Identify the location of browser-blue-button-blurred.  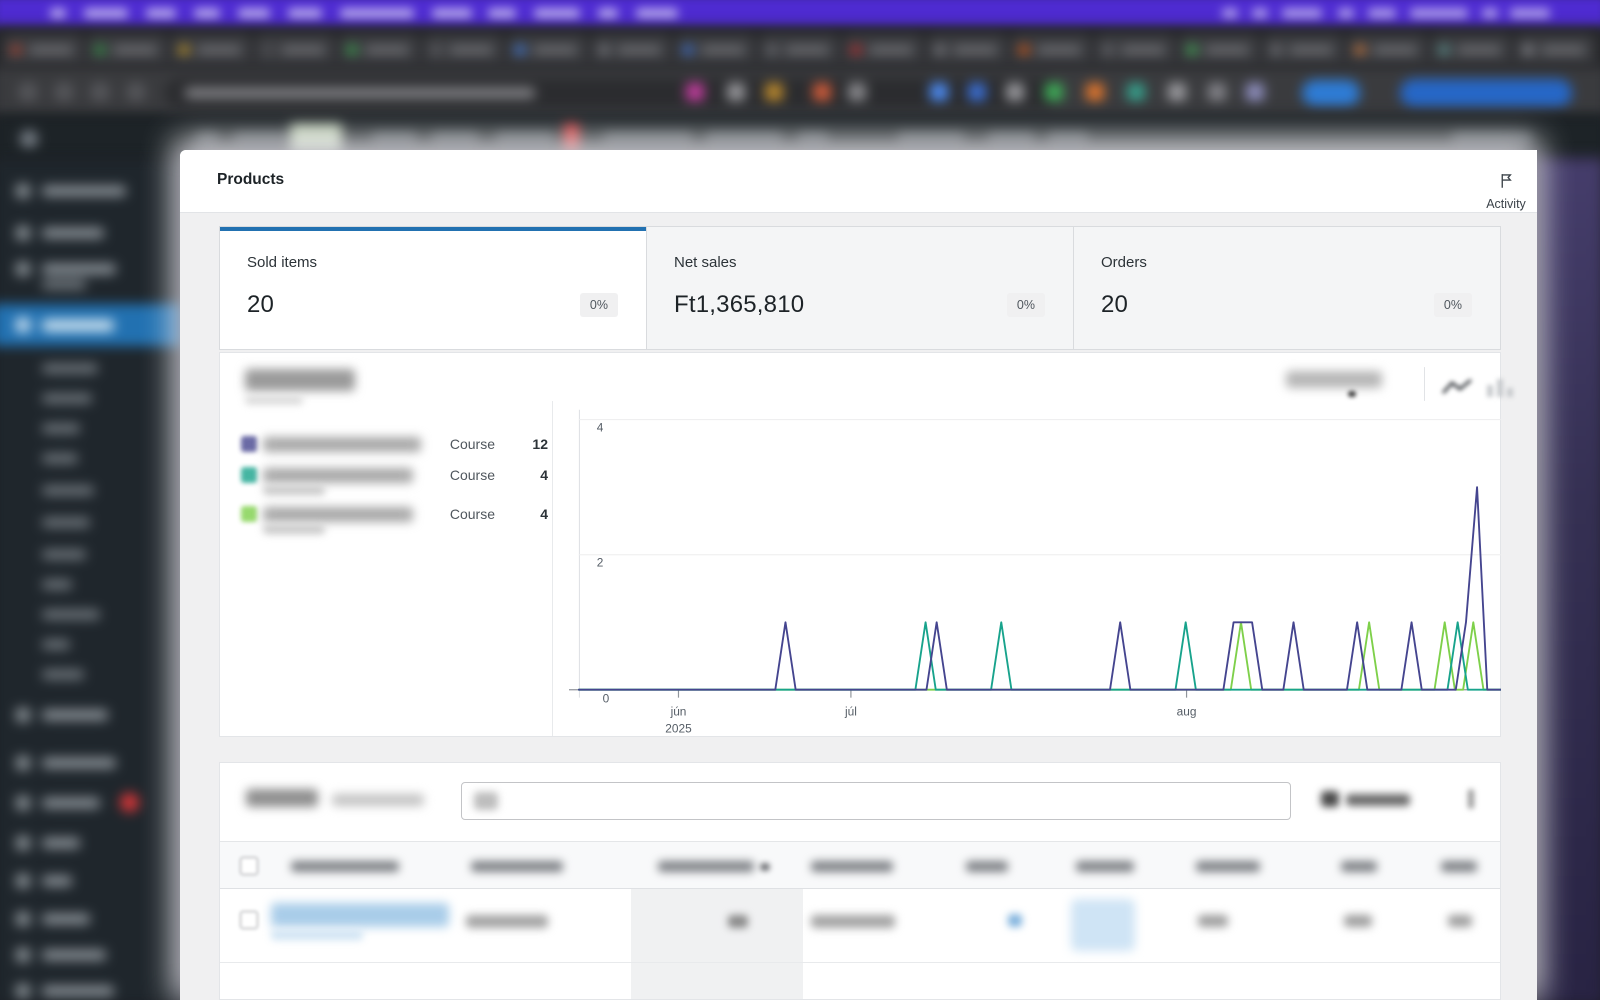
(1486, 93).